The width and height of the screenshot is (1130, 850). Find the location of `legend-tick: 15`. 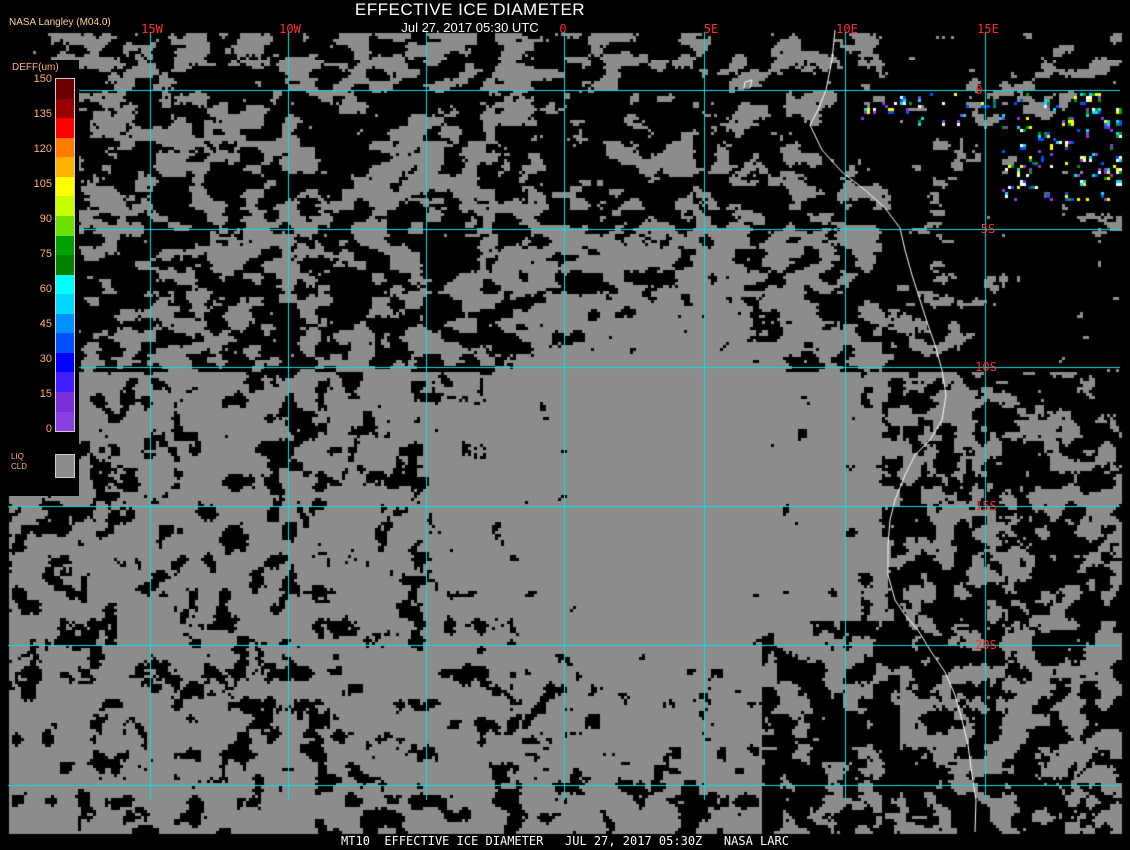

legend-tick: 15 is located at coordinates (45, 394).